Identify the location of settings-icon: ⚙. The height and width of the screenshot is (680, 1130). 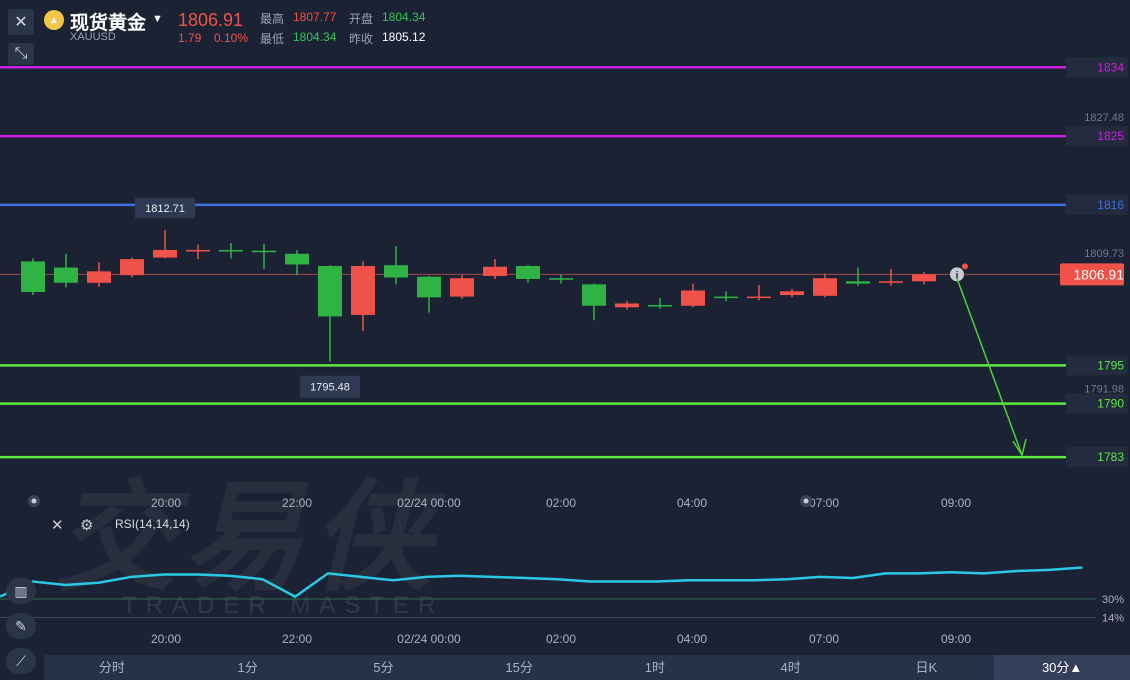
(86, 525).